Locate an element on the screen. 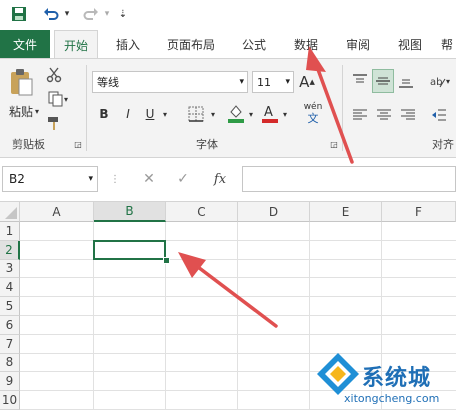 This screenshot has width=456, height=410. brand-logo is located at coordinates (338, 374).